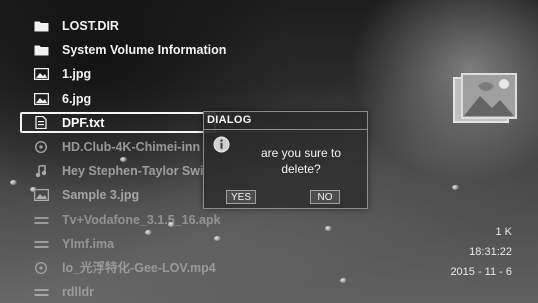  I want to click on file-info-panel: 1 K 18:31:22 2015 - 11 - 6, so click(481, 252).